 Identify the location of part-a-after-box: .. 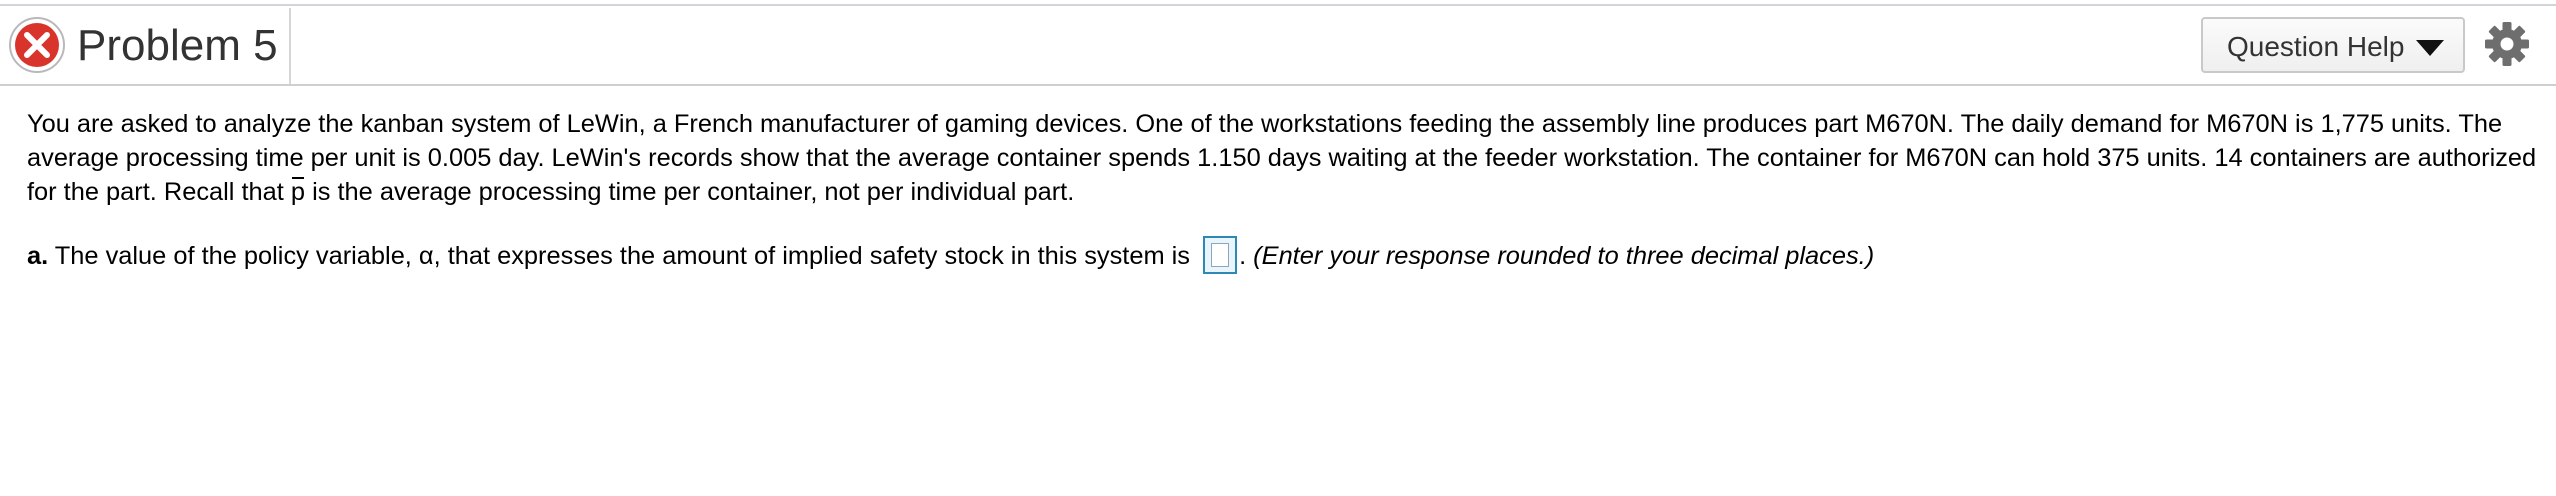
(1246, 256).